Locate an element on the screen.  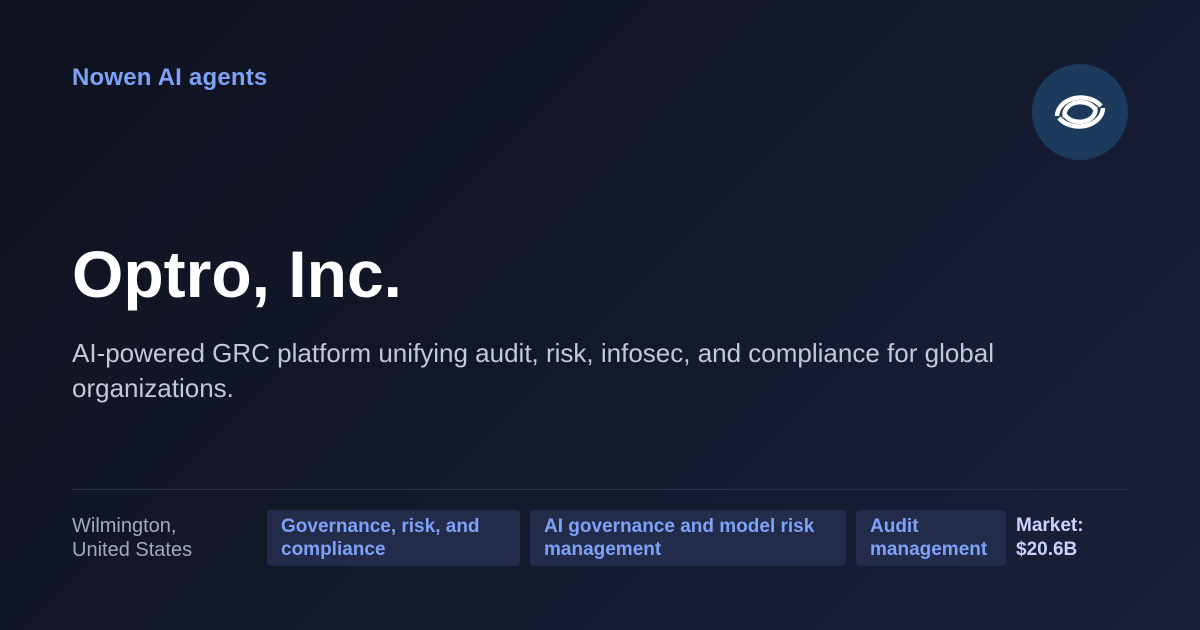
company-name: Optro, Inc. is located at coordinates (237, 274).